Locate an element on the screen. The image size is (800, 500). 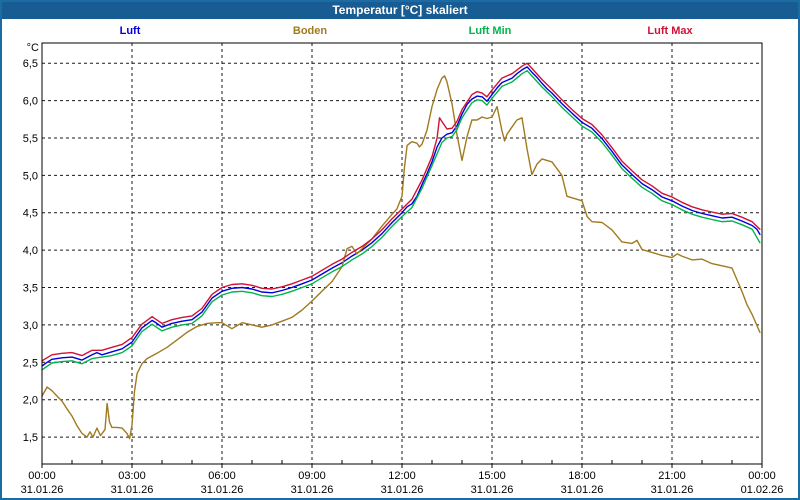
x-tick-time-label: 21:00 is located at coordinates (672, 476).